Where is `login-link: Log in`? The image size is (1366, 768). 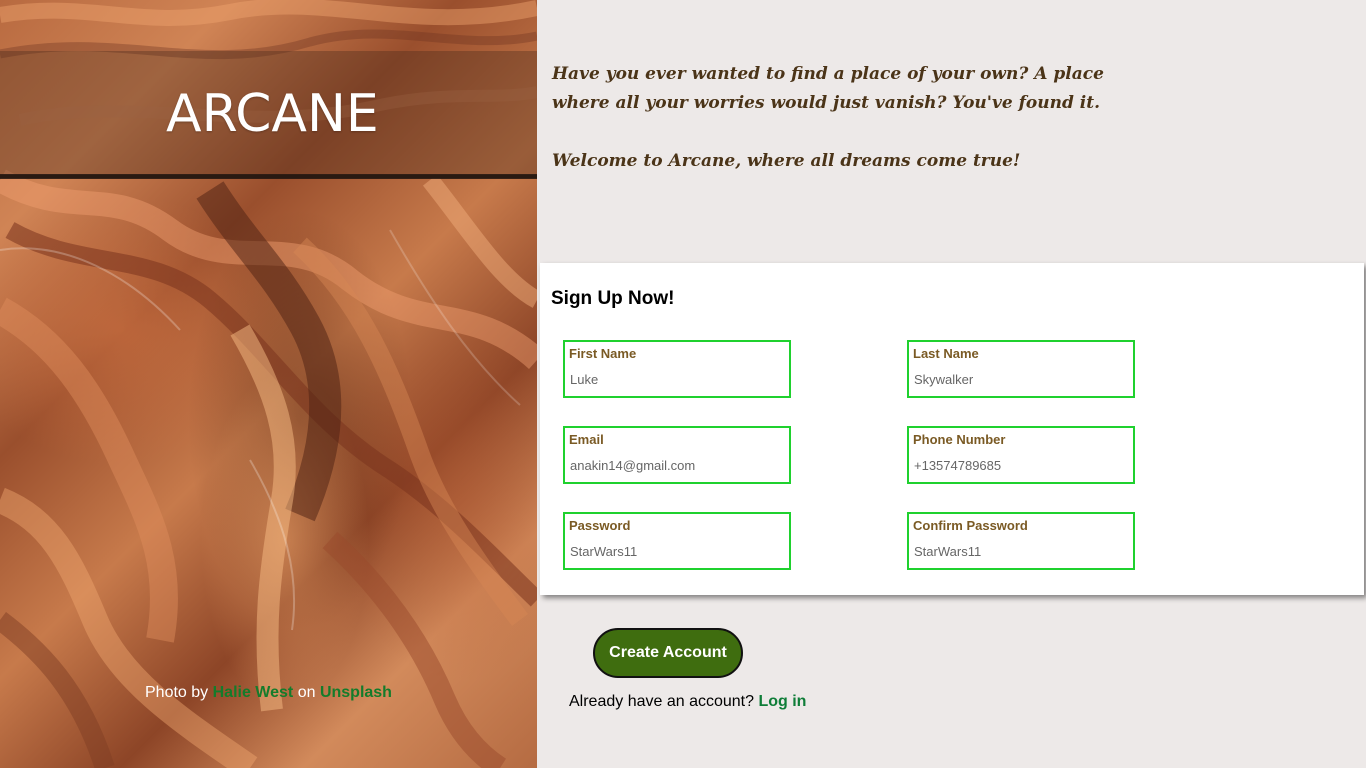 login-link: Log in is located at coordinates (782, 701).